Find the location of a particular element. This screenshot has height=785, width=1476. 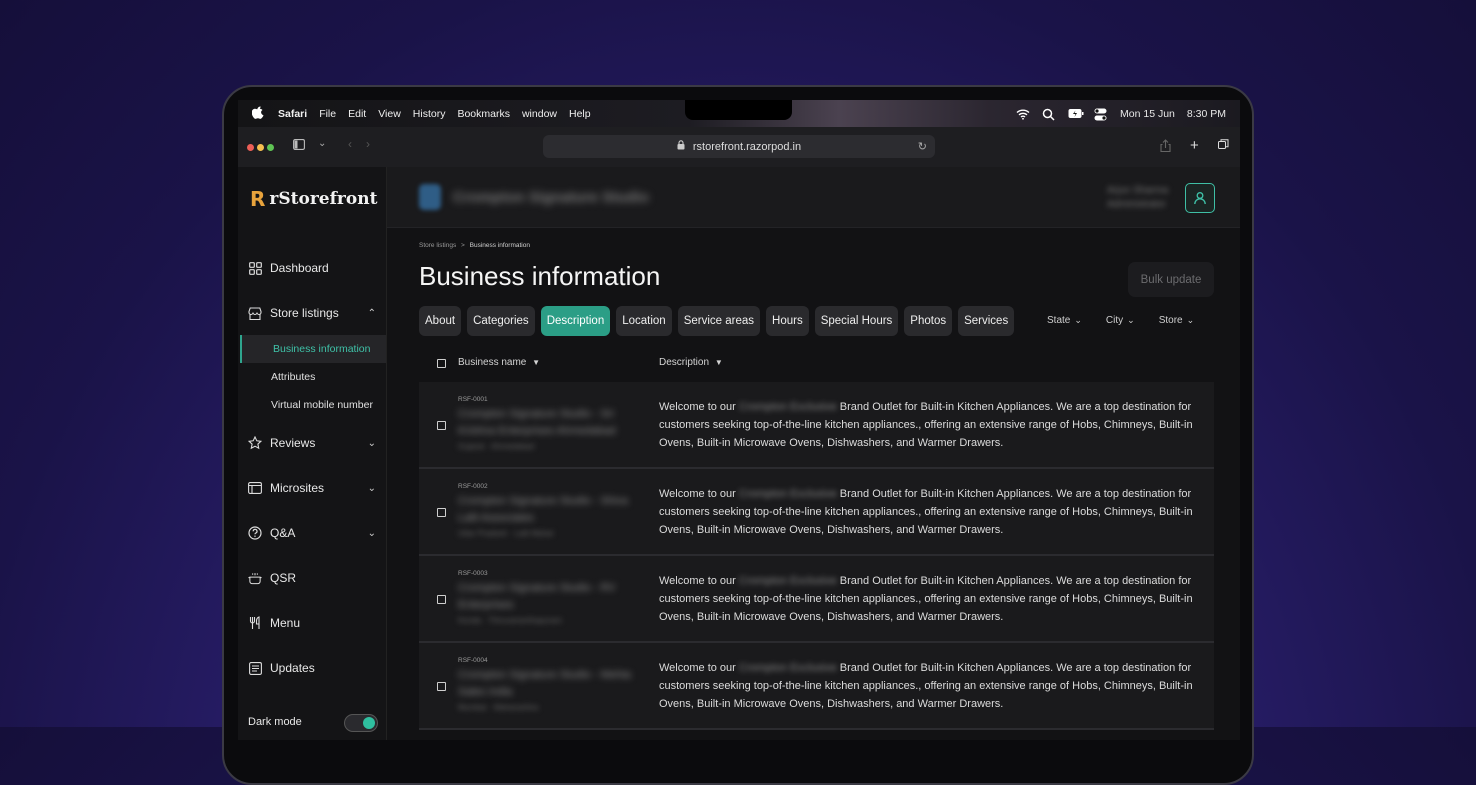

sidebar-item-attributes: Attributes is located at coordinates (313, 377).